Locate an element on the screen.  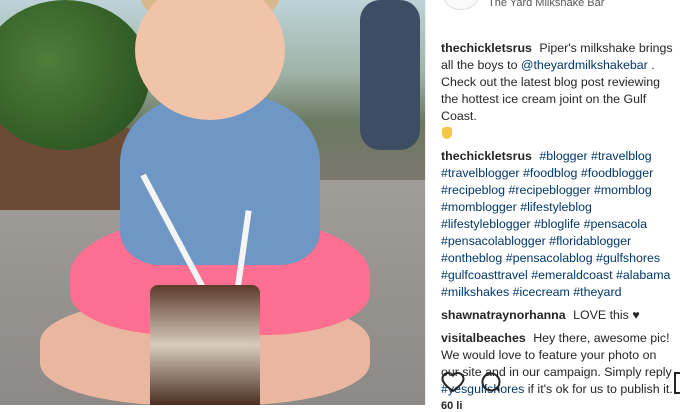
hashtag-link: #alabama is located at coordinates (643, 275).